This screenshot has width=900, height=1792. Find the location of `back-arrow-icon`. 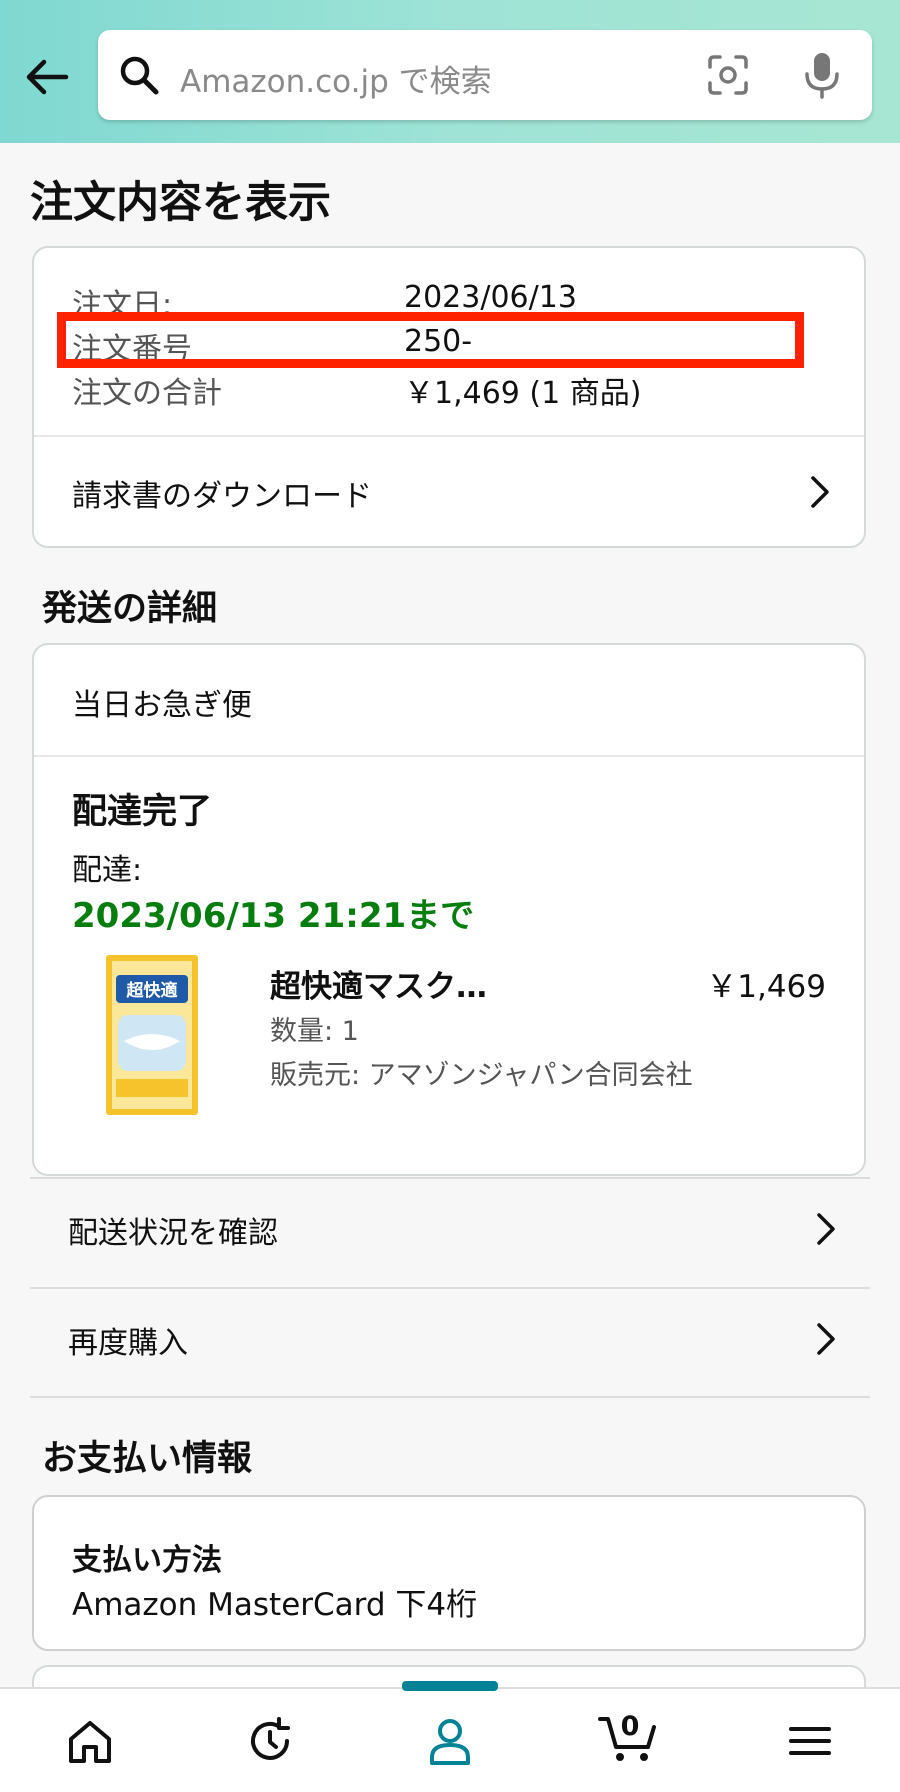

back-arrow-icon is located at coordinates (47, 77).